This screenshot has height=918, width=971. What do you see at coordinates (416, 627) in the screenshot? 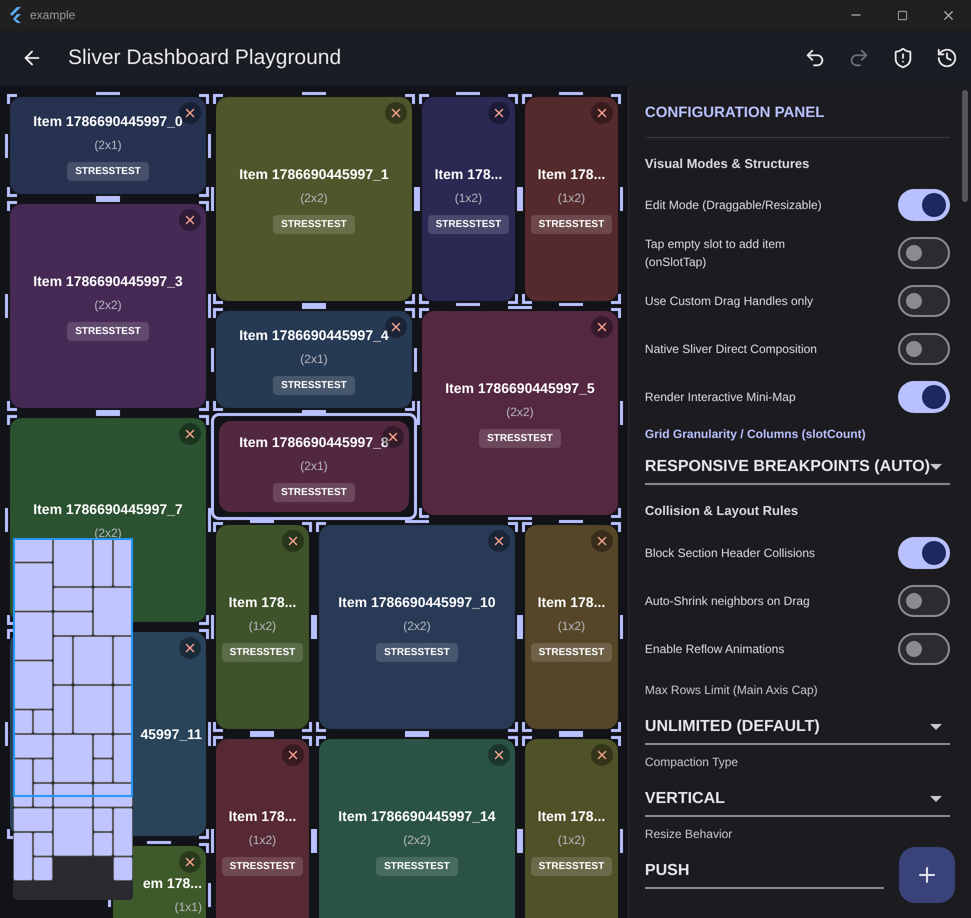
I see `dashboard-card: Item 1786690445997_10 (2x2) STRESSTEST` at bounding box center [416, 627].